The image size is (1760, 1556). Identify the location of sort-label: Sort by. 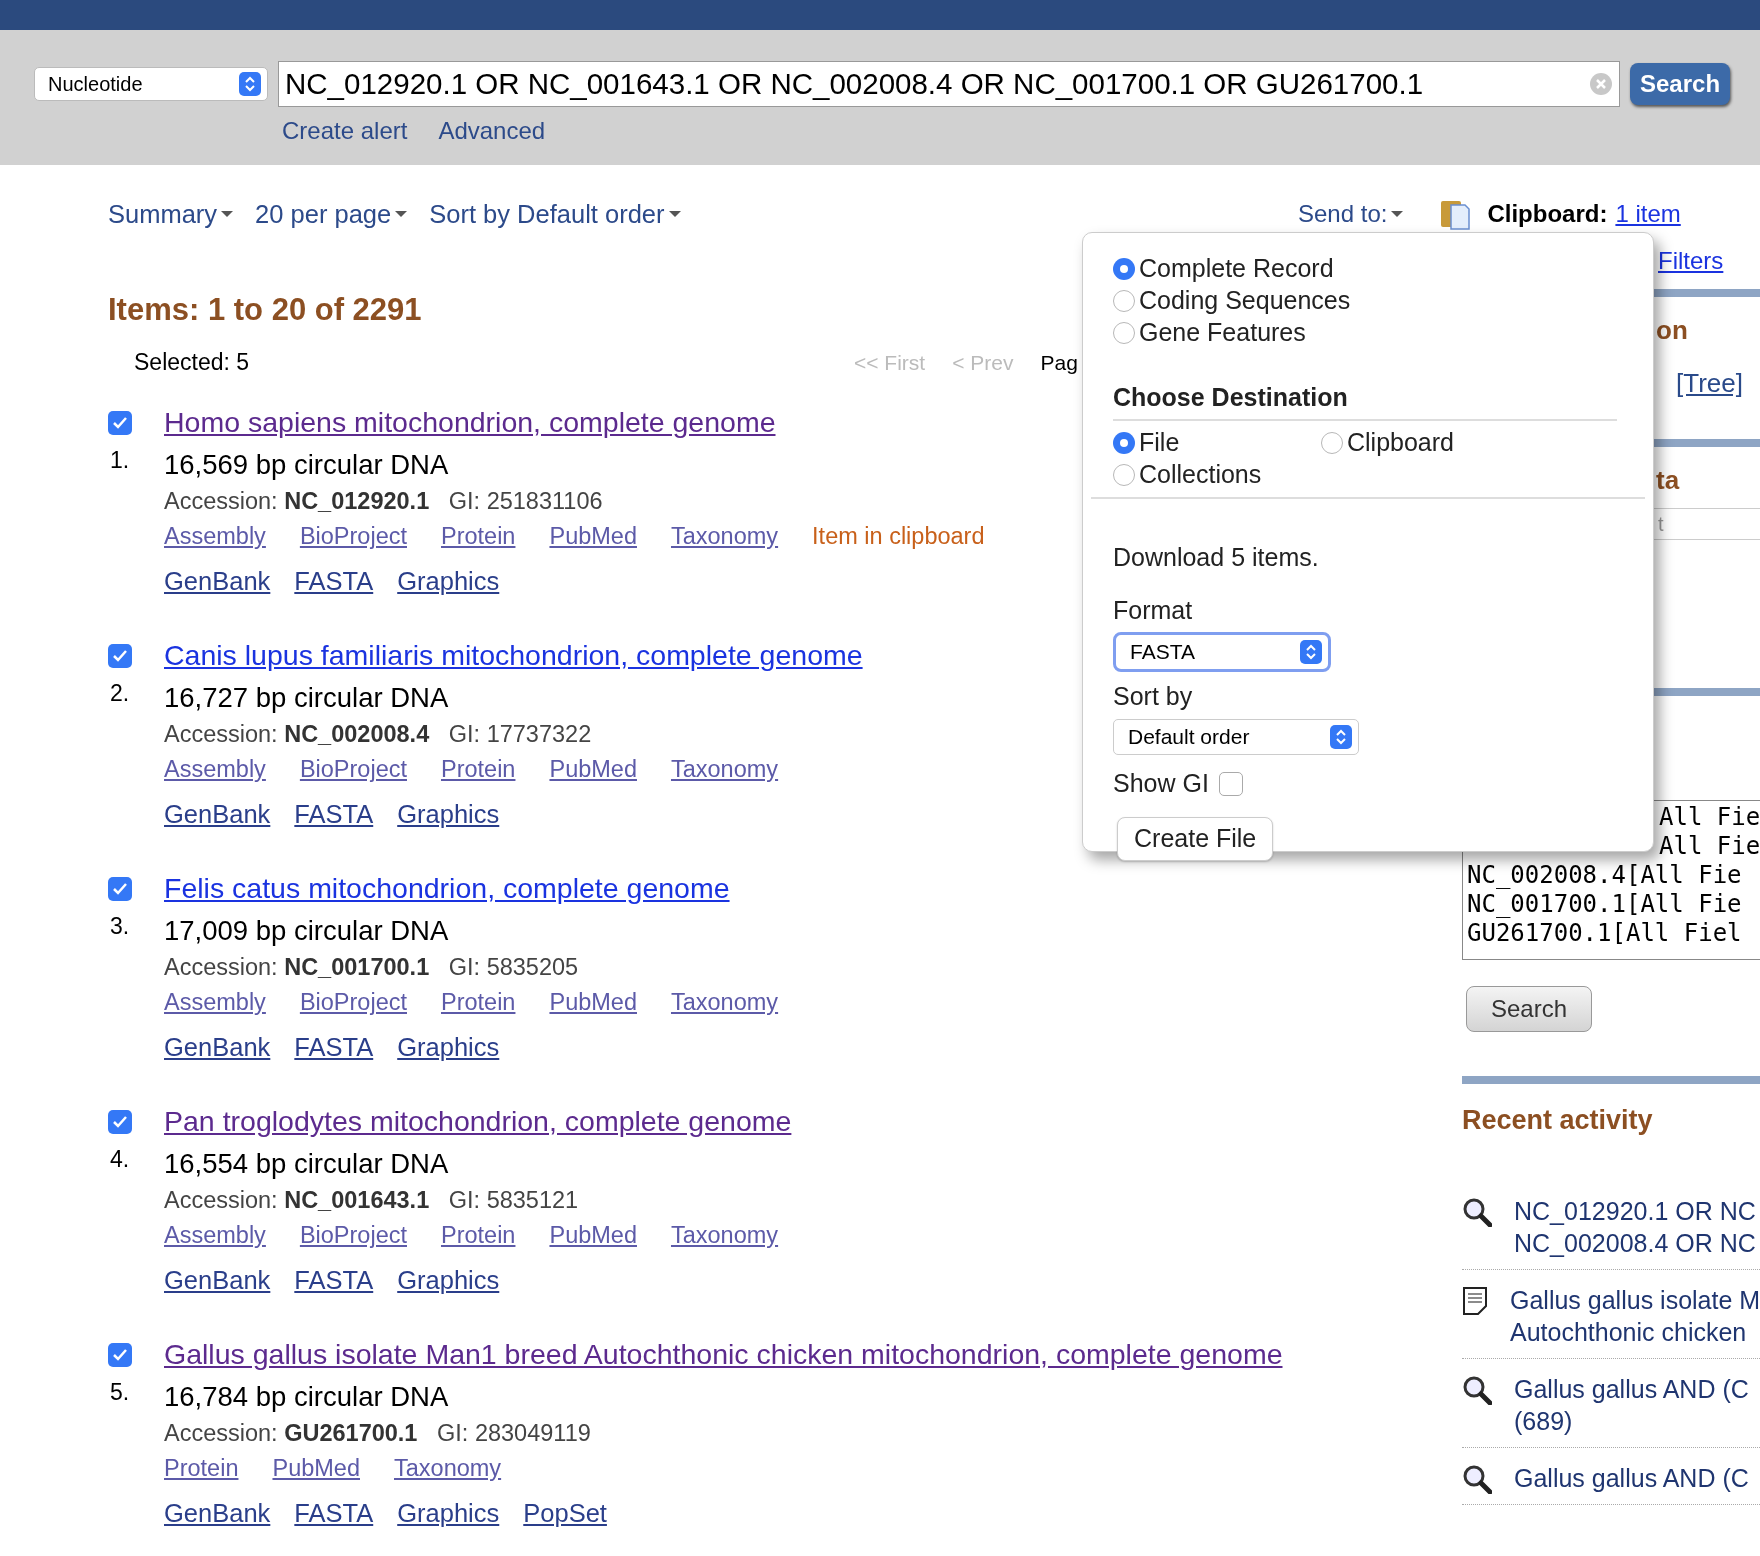
(1153, 696).